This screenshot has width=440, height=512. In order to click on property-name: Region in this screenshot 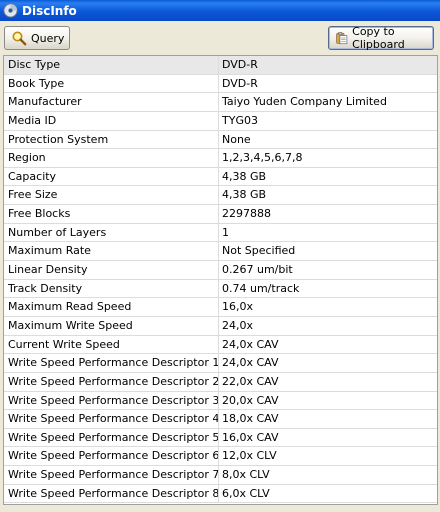, I will do `click(111, 158)`.